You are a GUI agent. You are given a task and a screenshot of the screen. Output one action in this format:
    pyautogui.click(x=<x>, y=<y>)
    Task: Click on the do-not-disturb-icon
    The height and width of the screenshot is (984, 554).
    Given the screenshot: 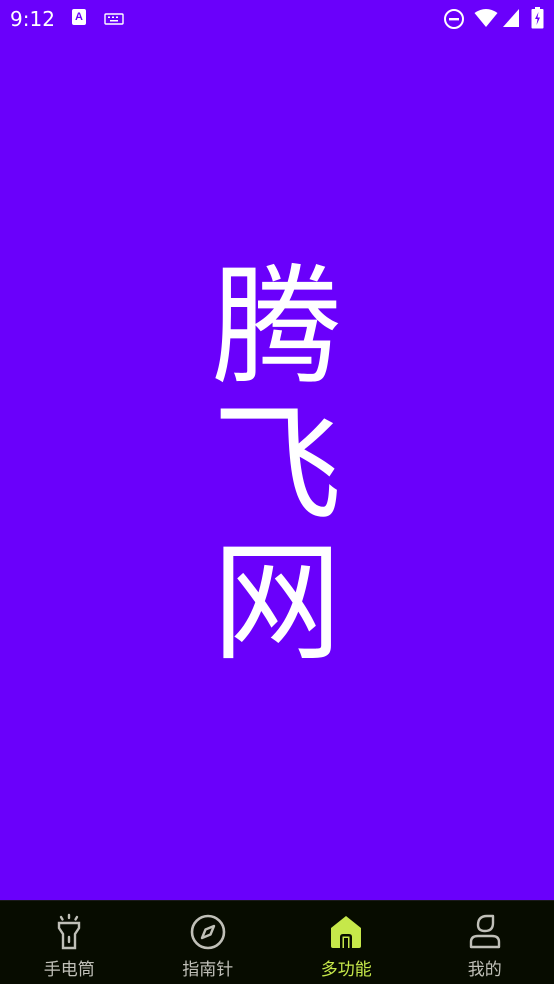 What is the action you would take?
    pyautogui.click(x=454, y=19)
    